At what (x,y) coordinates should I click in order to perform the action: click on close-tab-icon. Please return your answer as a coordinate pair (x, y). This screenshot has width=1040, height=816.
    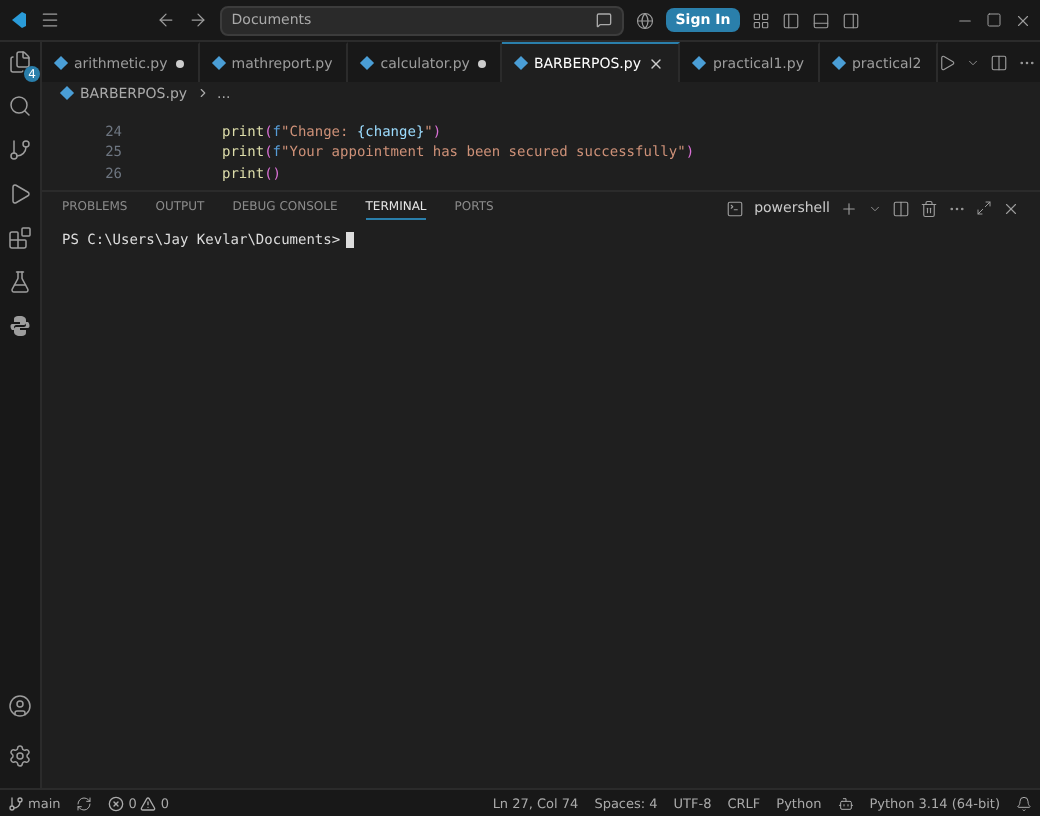
    Looking at the image, I should click on (656, 63).